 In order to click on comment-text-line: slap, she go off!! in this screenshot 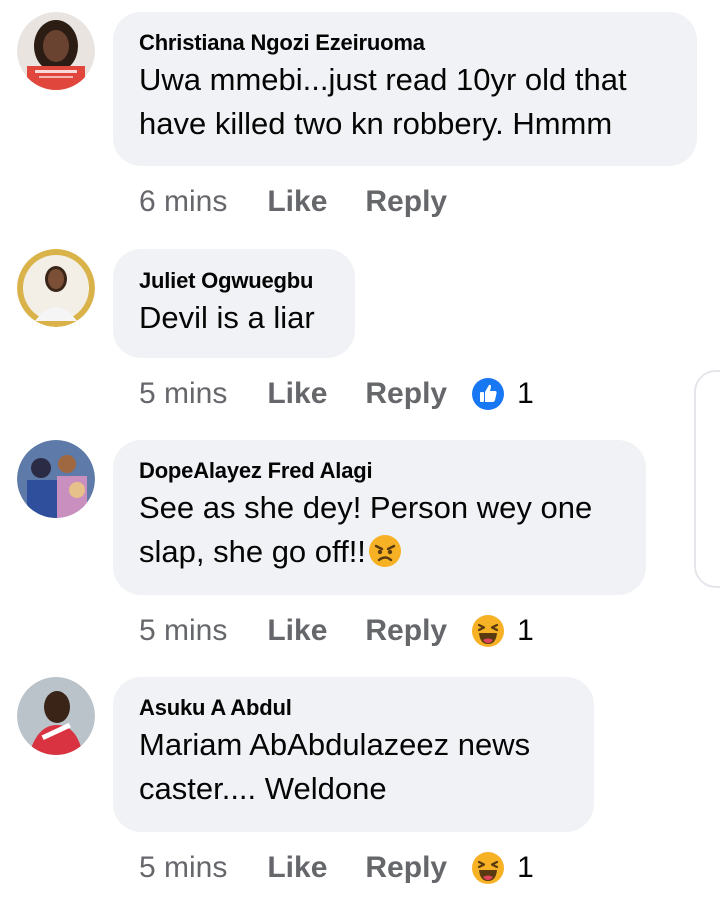, I will do `click(252, 551)`.